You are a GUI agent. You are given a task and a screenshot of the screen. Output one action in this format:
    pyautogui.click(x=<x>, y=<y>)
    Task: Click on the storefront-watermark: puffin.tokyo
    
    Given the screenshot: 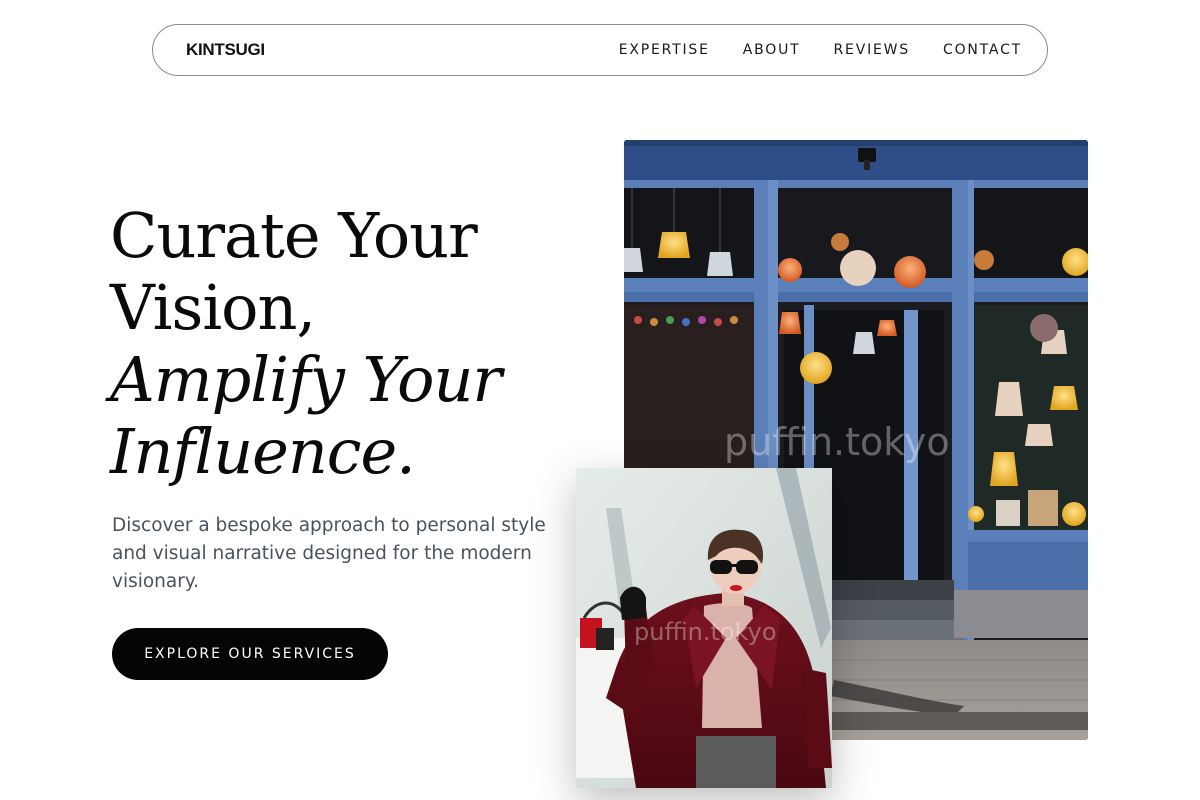 What is the action you would take?
    pyautogui.click(x=837, y=442)
    